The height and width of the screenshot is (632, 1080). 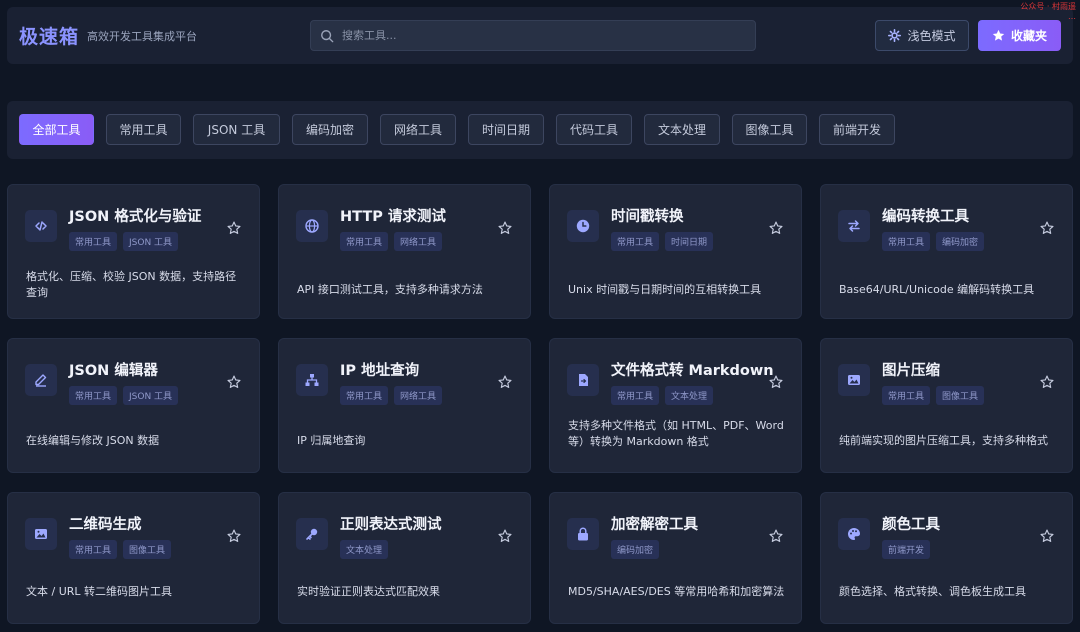 I want to click on top-header: 极速箱 高效开发工具集成平台 浅色模式 收藏夹, so click(x=540, y=35).